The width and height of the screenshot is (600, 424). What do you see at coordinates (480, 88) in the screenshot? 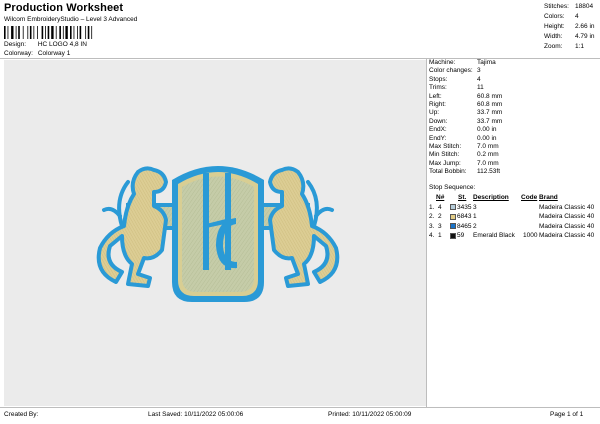
I see `info-value: 11` at bounding box center [480, 88].